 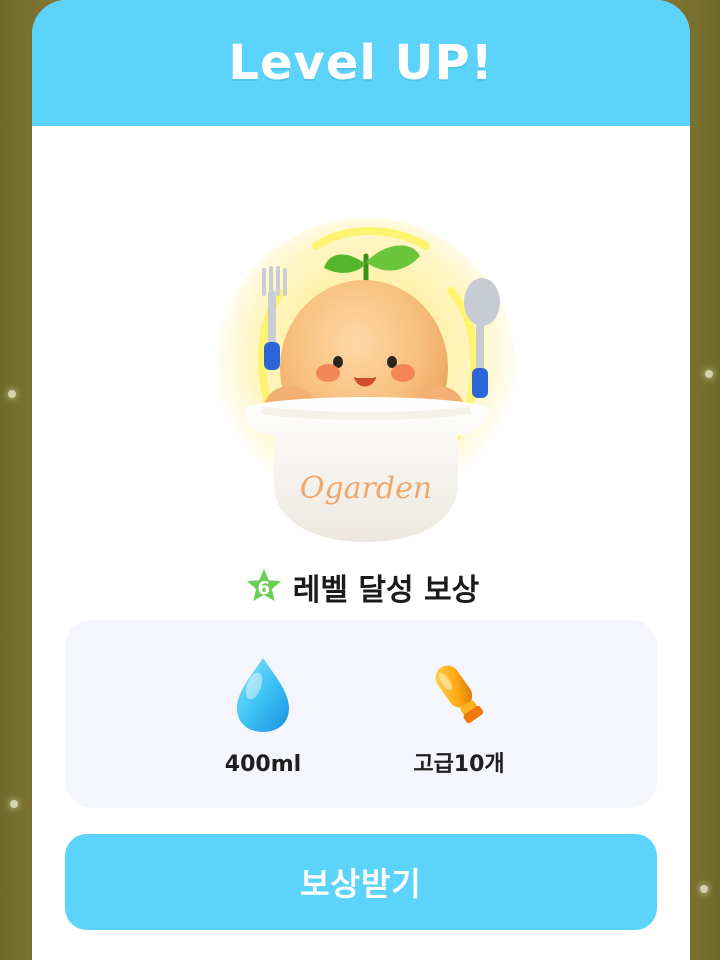 I want to click on mascot-cheek-left, so click(x=328, y=373).